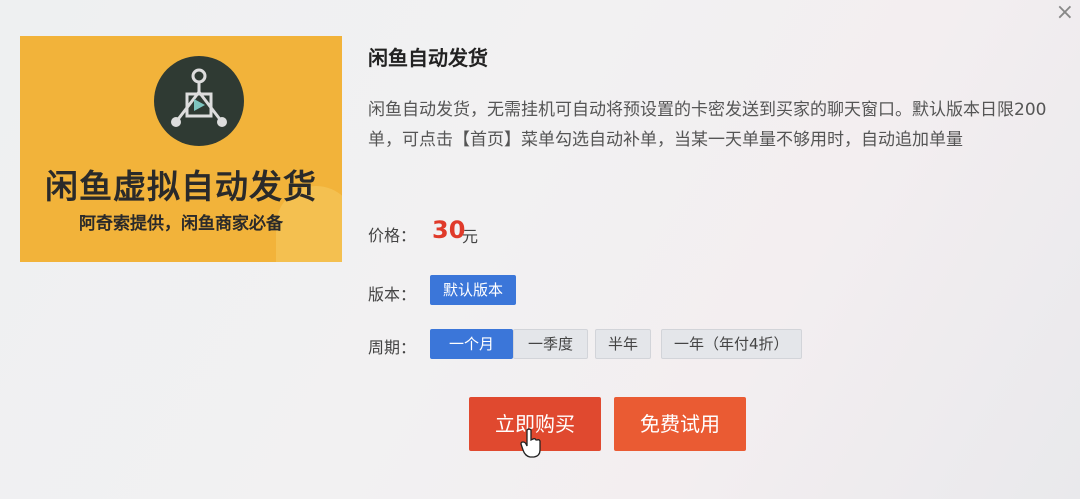 This screenshot has width=1080, height=499. What do you see at coordinates (731, 344) in the screenshot?
I see `cycle-option-year: 一年（年付4折）` at bounding box center [731, 344].